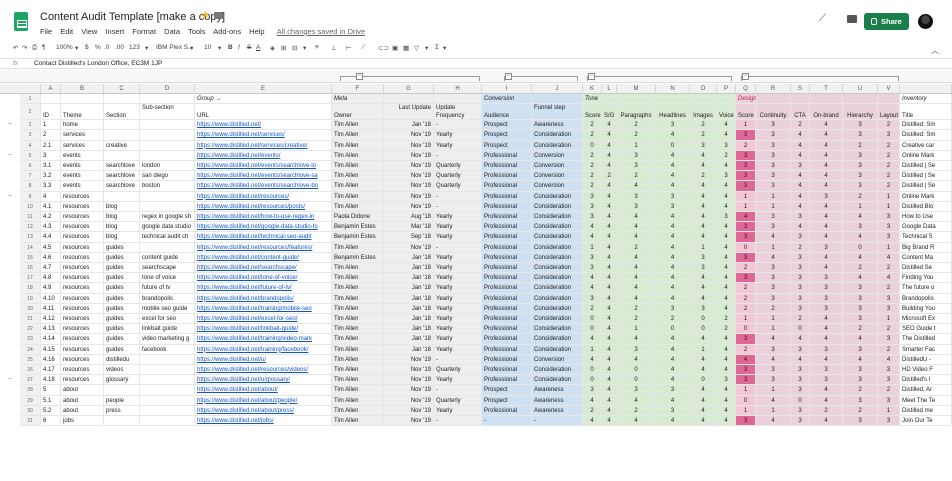 This screenshot has height=481, width=952. What do you see at coordinates (926, 227) in the screenshot?
I see `table-cell: Google Data` at bounding box center [926, 227].